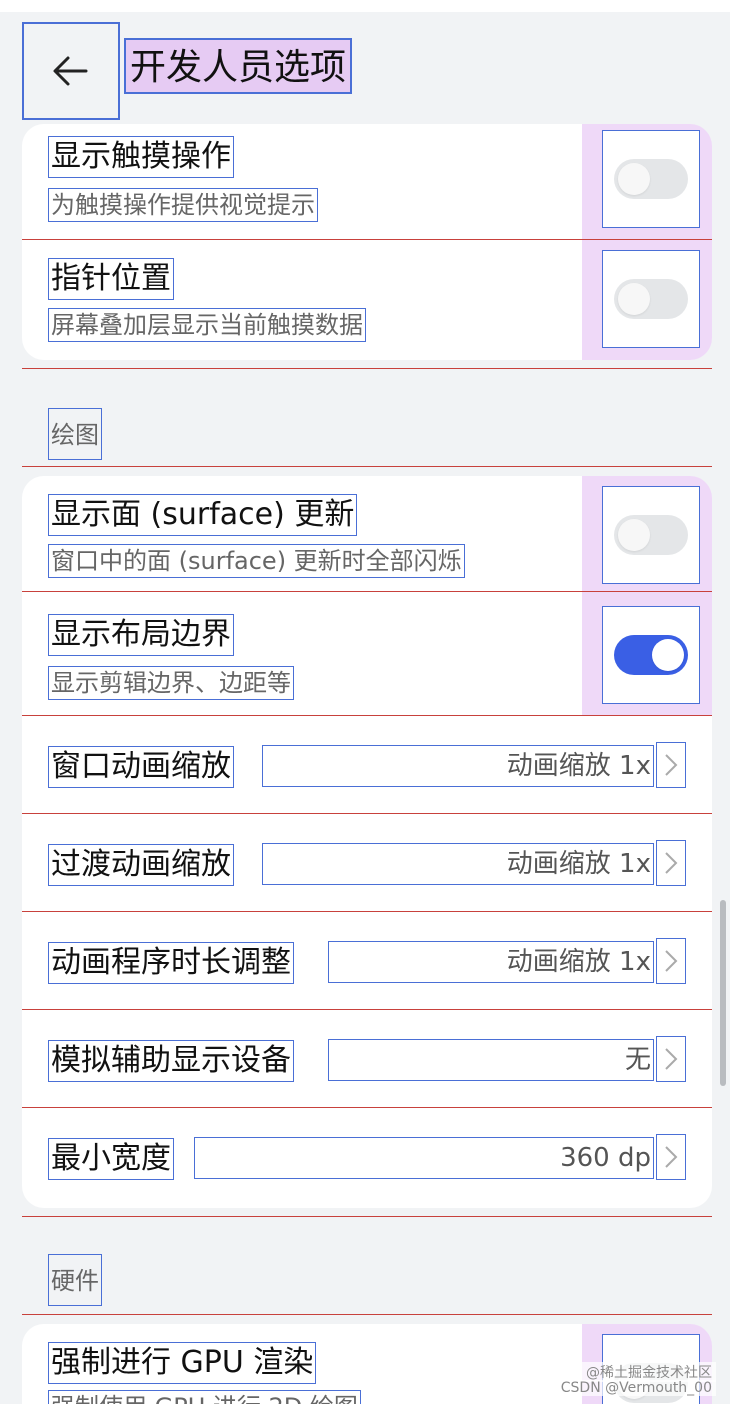 Image resolution: width=730 pixels, height=1404 pixels. What do you see at coordinates (111, 1159) in the screenshot?
I see `setting-title: 最小宽度` at bounding box center [111, 1159].